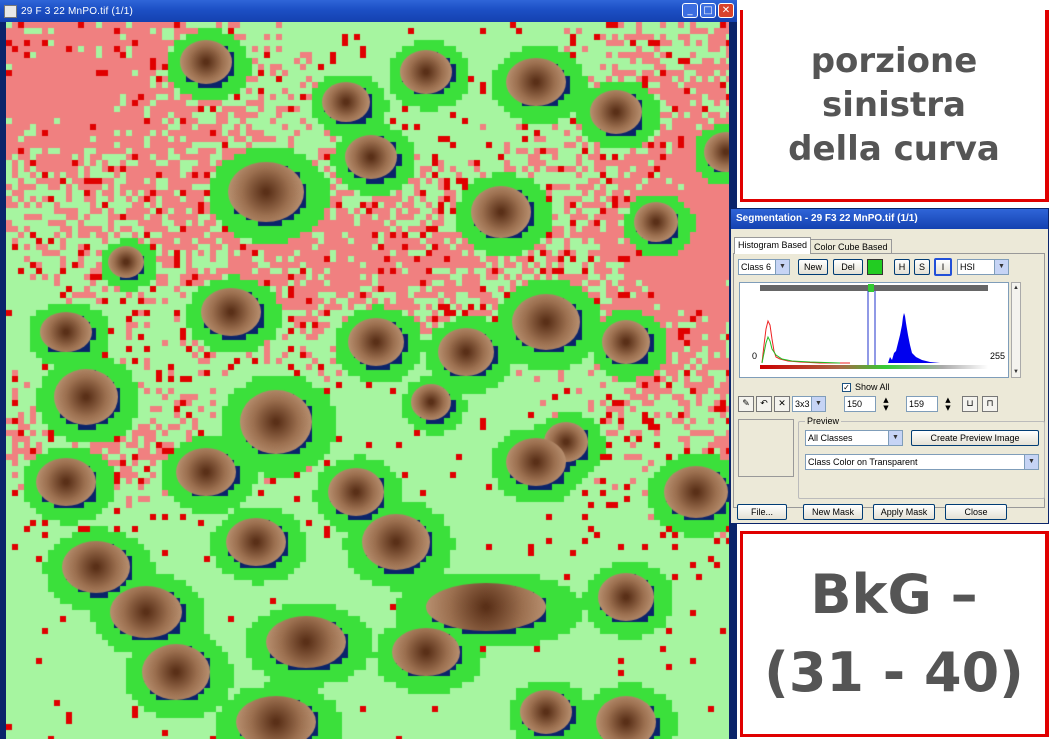  What do you see at coordinates (894, 148) in the screenshot?
I see `annotation-line: della curva` at bounding box center [894, 148].